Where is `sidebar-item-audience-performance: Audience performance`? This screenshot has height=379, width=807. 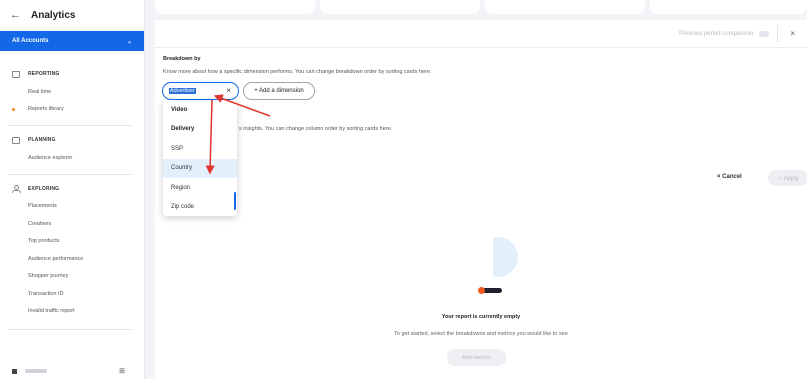
sidebar-item-audience-performance: Audience performance is located at coordinates (78, 259).